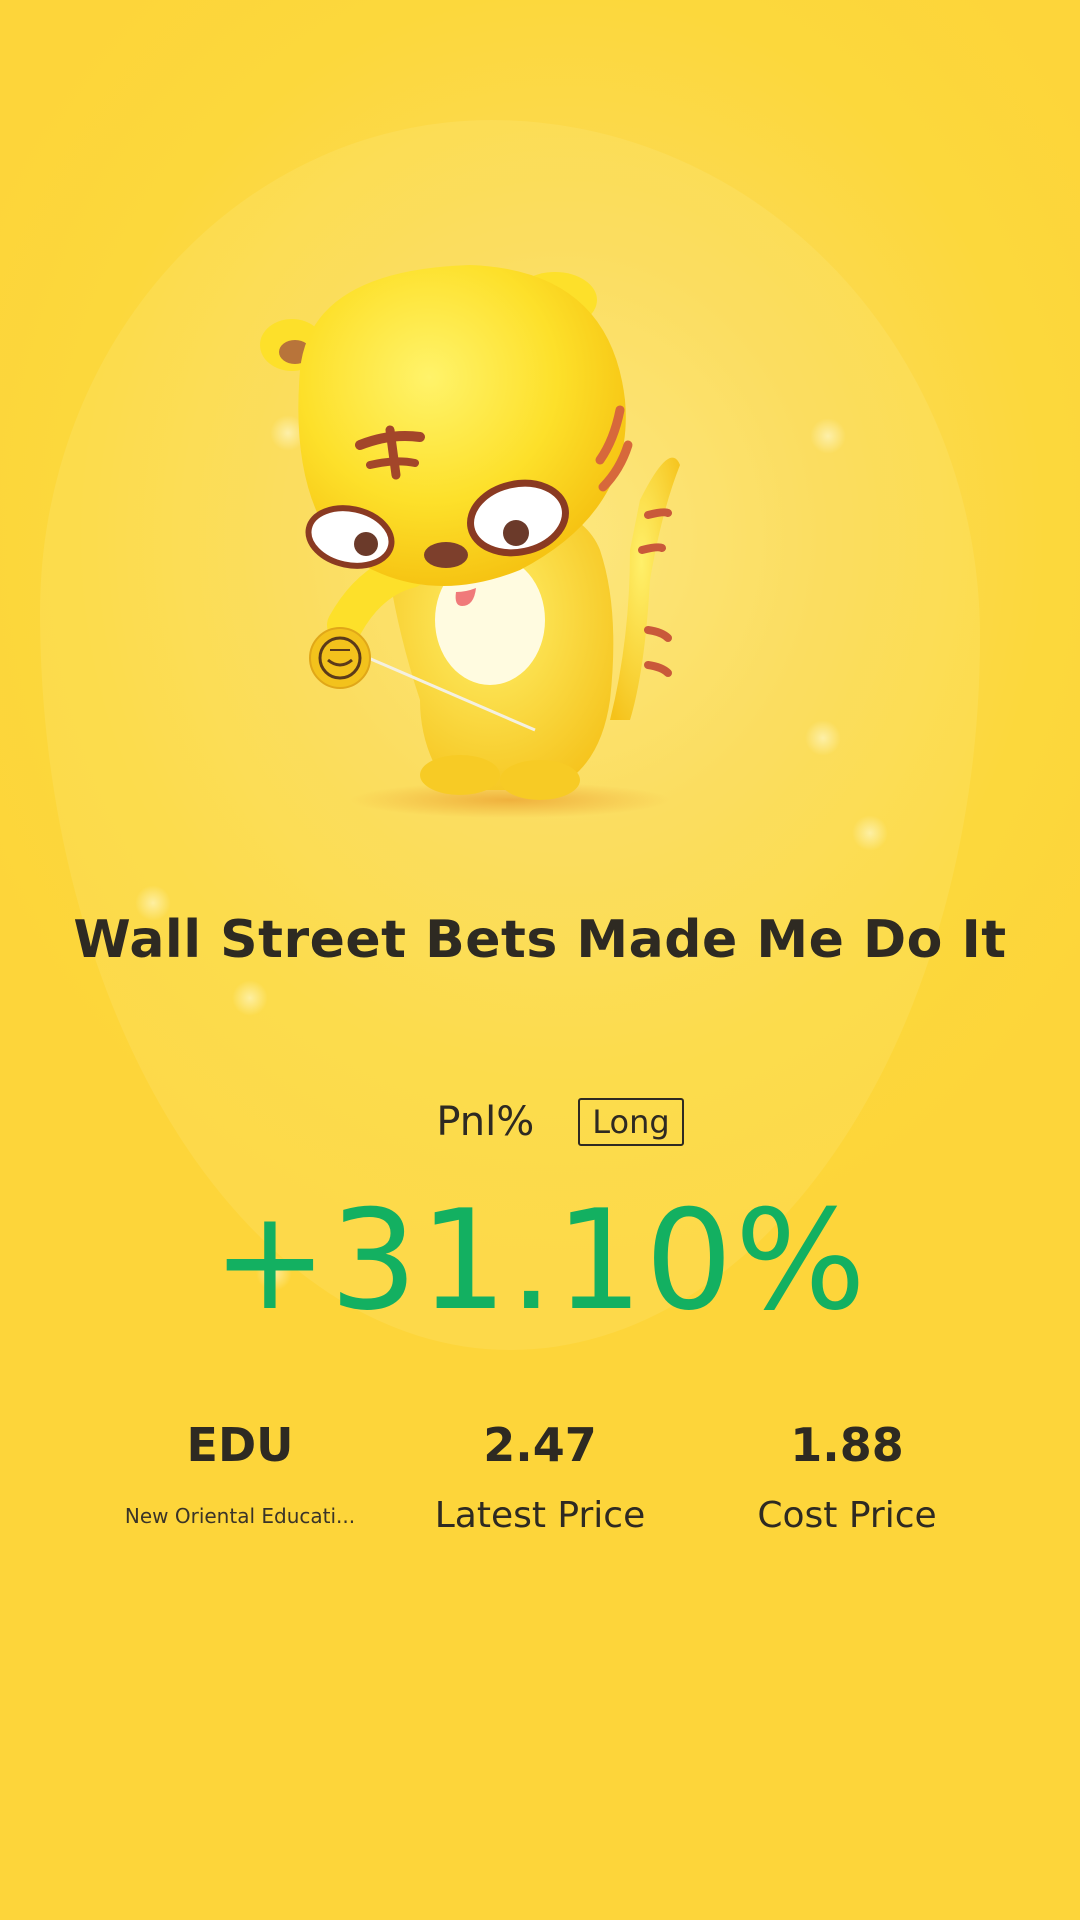 This screenshot has width=1080, height=1920. Describe the element at coordinates (240, 1445) in the screenshot. I see `ticker-symbol: EDU` at that location.